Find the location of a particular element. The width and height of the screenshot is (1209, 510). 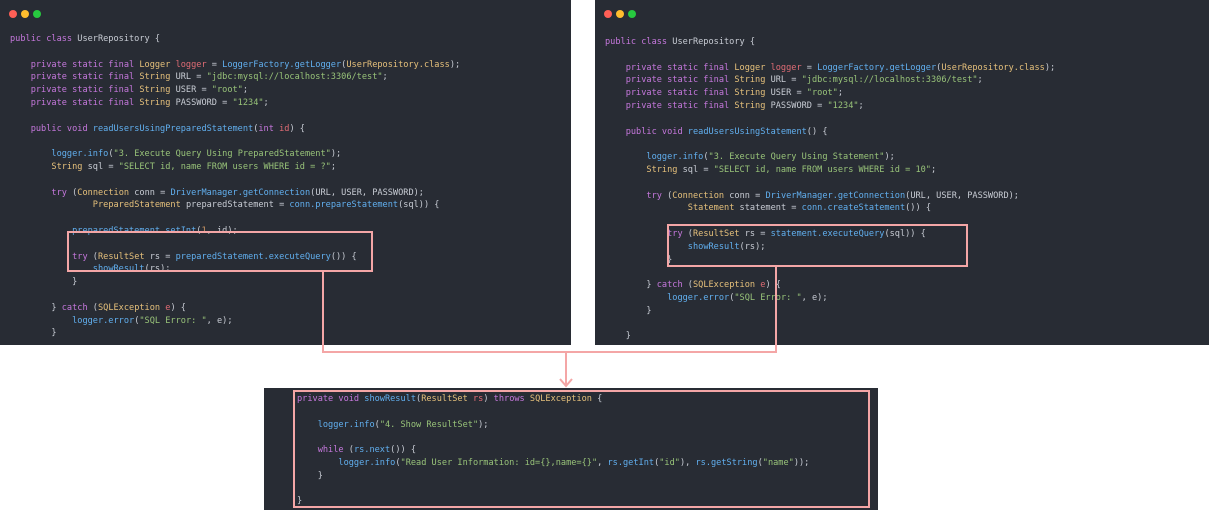

connector-arrow is located at coordinates (549, 327).